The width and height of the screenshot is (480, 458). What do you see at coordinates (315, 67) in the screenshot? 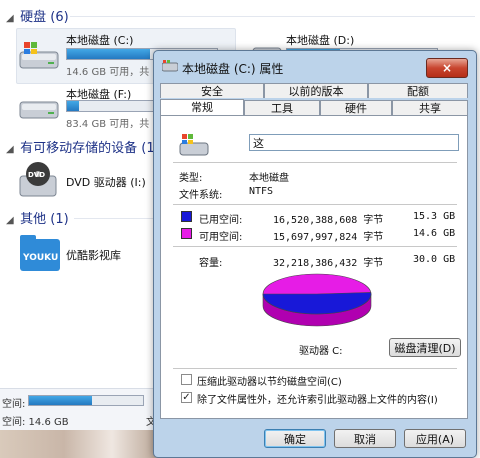
I see `dialog-titlebar: 本地磁盘 (C:) 属性 ×` at bounding box center [315, 67].